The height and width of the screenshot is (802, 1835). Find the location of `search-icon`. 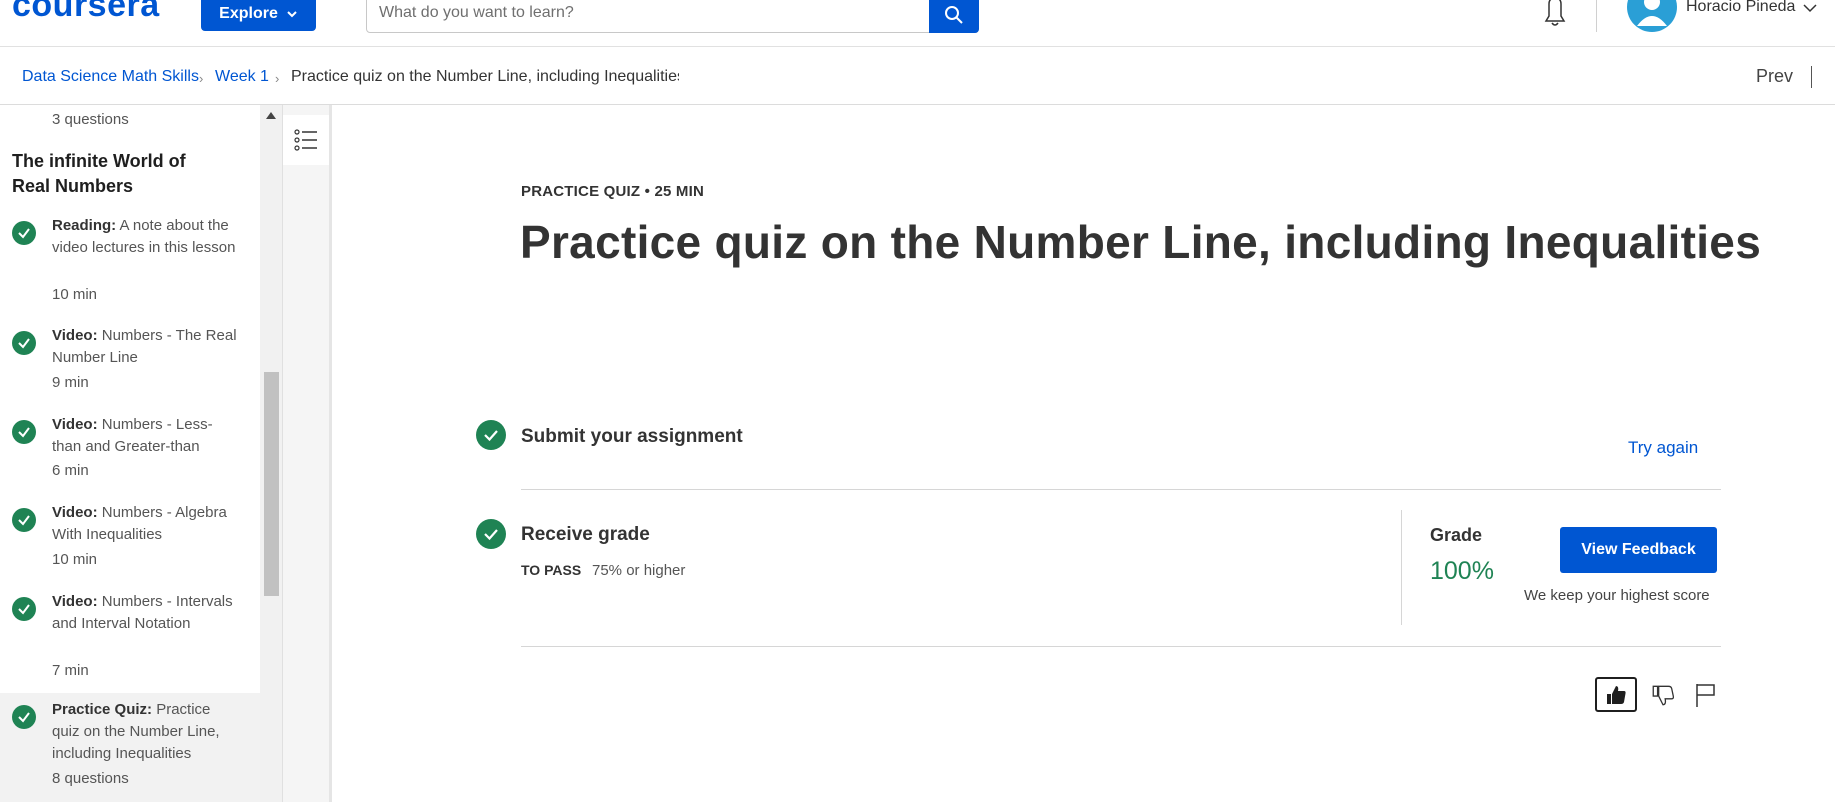

search-icon is located at coordinates (954, 14).